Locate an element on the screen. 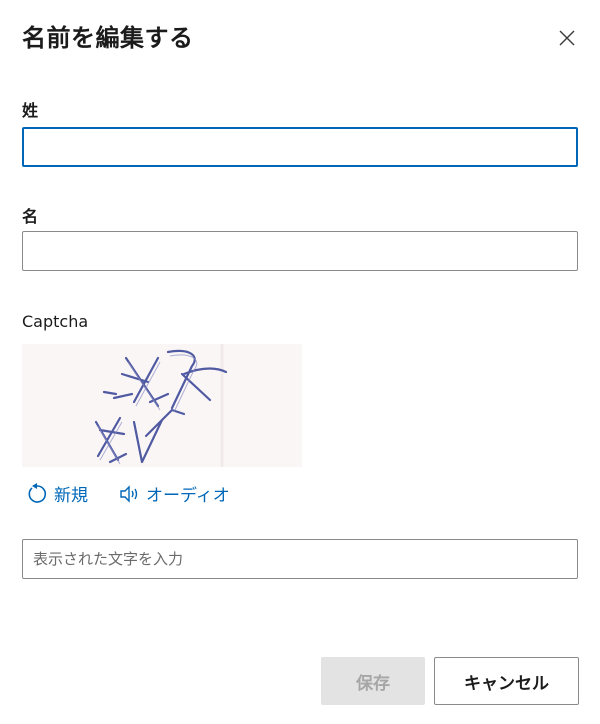  captcha-audio-link: オーディオ is located at coordinates (174, 493).